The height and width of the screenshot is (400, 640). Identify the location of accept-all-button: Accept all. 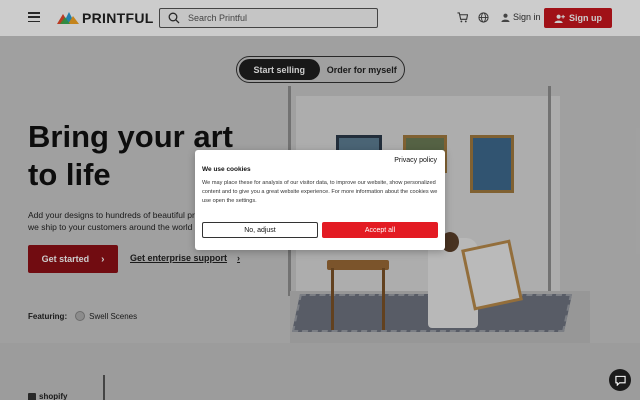
(380, 230).